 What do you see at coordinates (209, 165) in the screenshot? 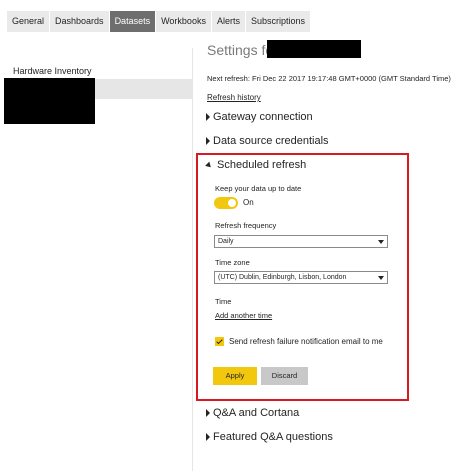
I see `triangle-down-icon` at bounding box center [209, 165].